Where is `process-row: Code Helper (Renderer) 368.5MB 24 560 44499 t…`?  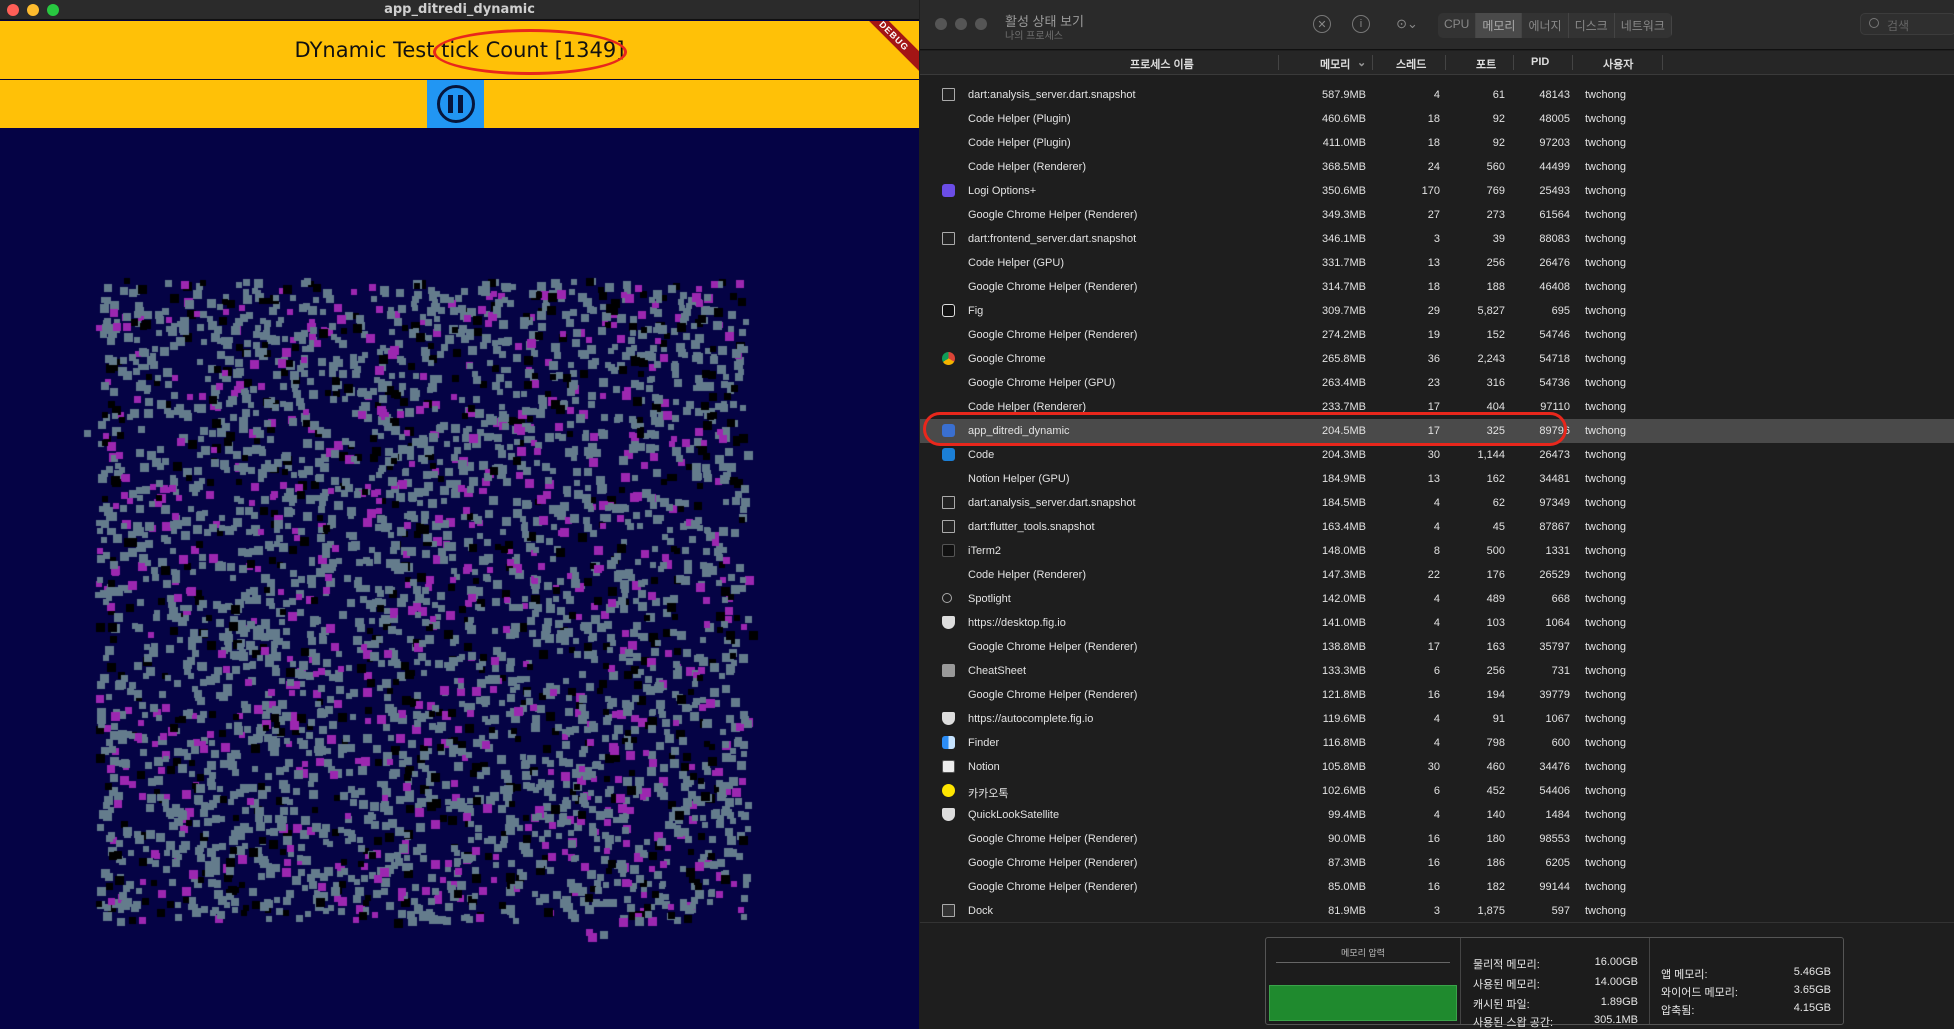 process-row: Code Helper (Renderer) 368.5MB 24 560 44499 t… is located at coordinates (1437, 167).